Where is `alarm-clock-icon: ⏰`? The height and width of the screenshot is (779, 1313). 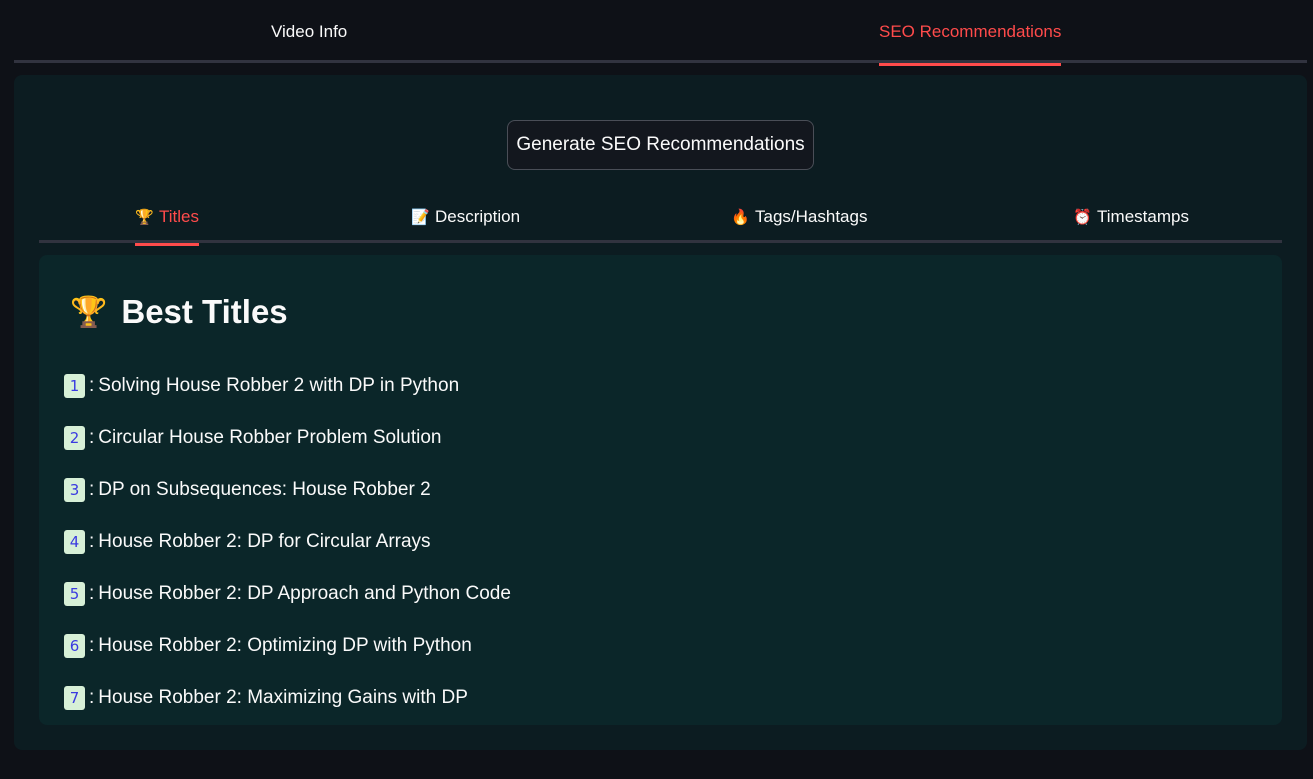
alarm-clock-icon: ⏰ is located at coordinates (1082, 217).